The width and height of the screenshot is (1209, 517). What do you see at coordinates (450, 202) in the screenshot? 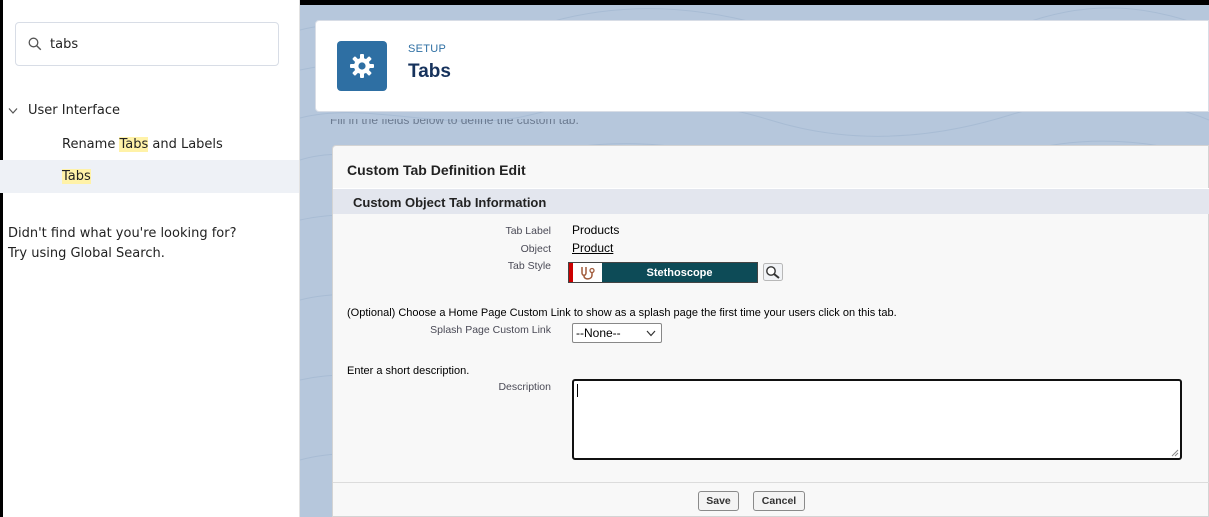
I see `section-title: Custom Object Tab Information` at bounding box center [450, 202].